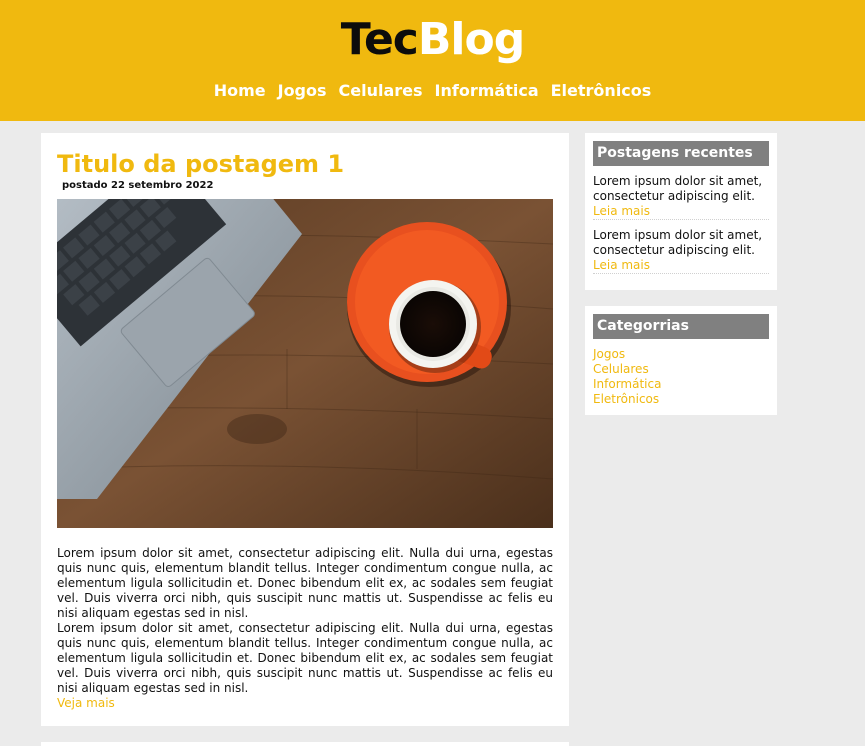 The image size is (865, 746). I want to click on site-logo: TecBlog, so click(432, 40).